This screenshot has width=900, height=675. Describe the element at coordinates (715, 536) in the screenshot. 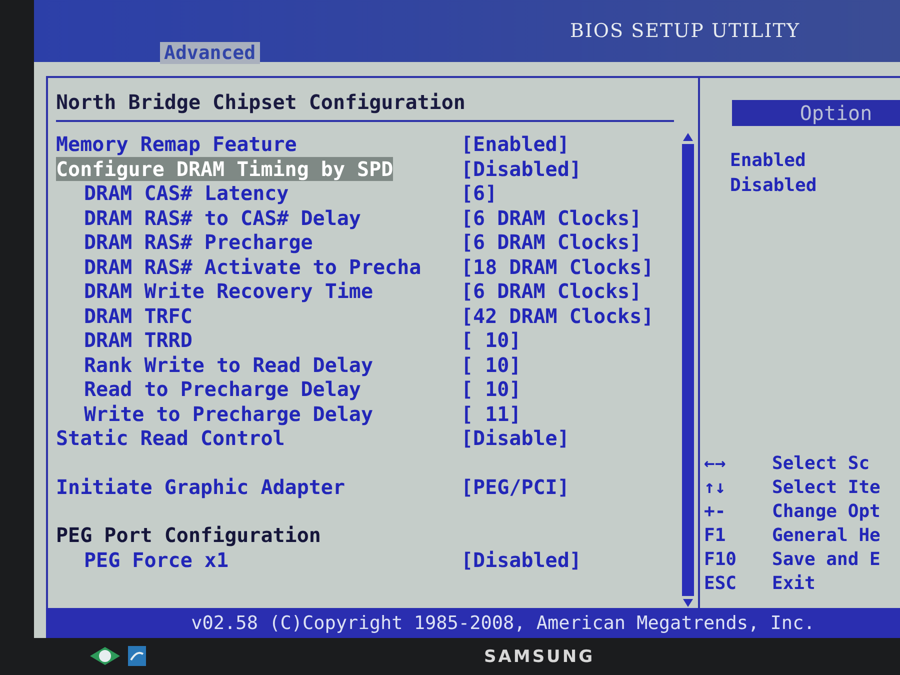

I see `key-label: F1` at that location.